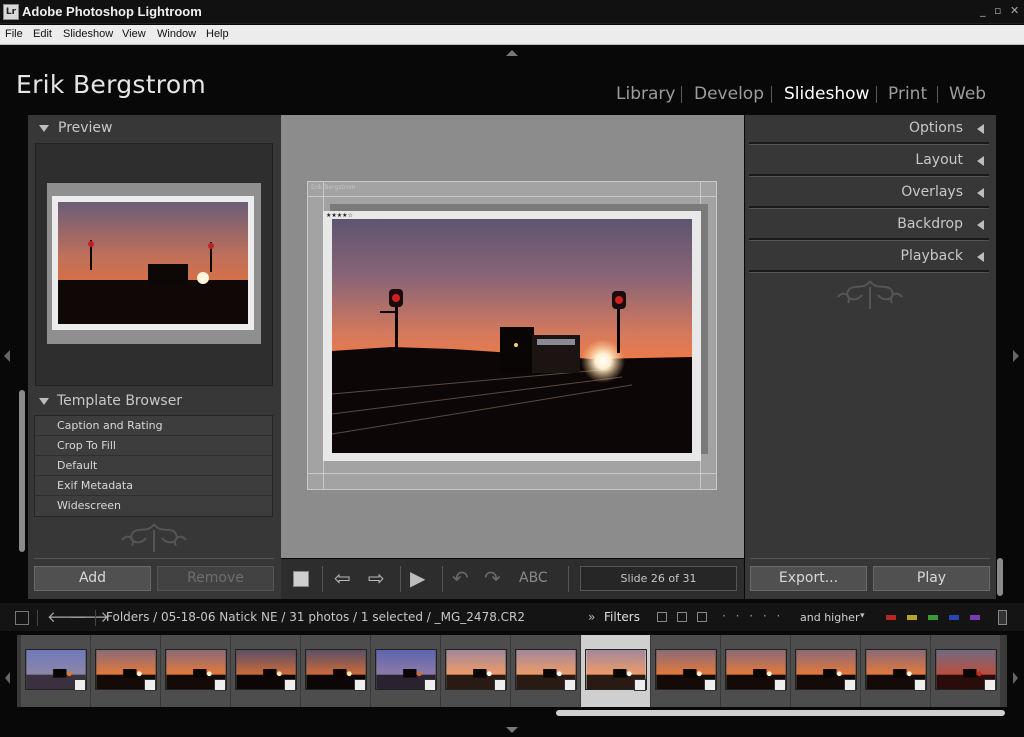 Image resolution: width=1024 pixels, height=737 pixels. I want to click on filter-toggle-icon, so click(1002, 617).